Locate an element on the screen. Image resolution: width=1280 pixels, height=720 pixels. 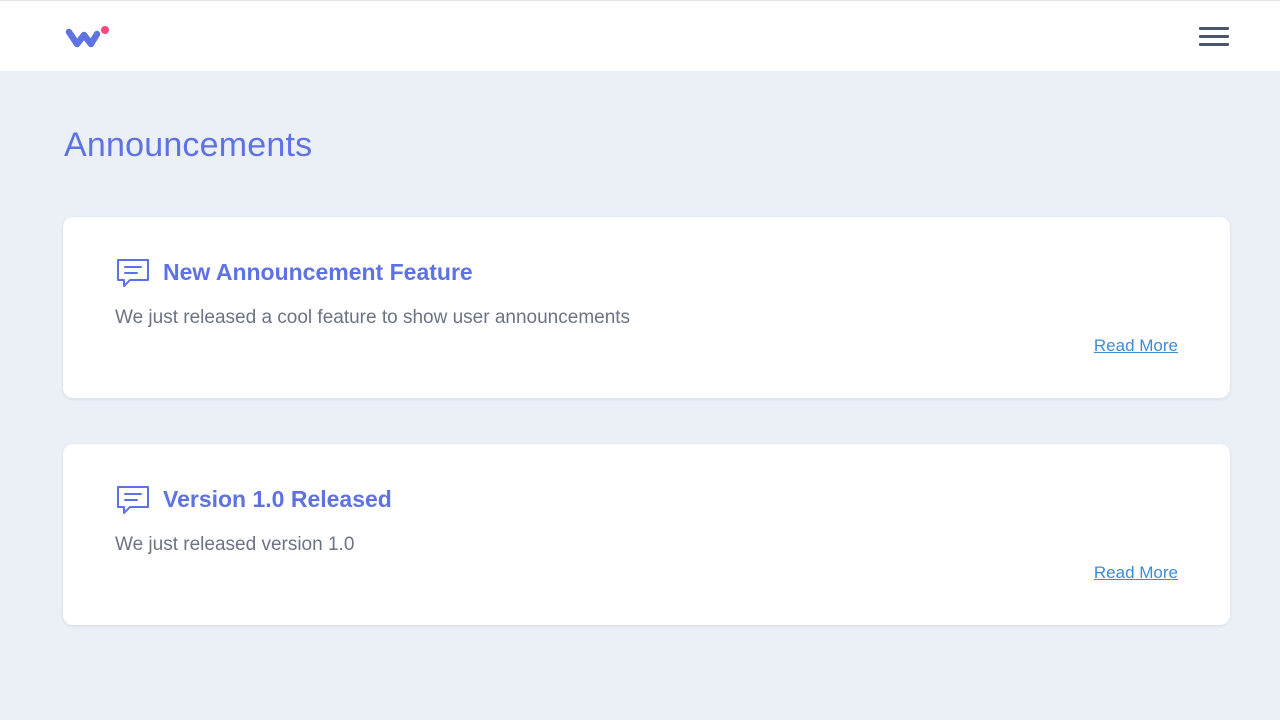
hamburger-menu-icon is located at coordinates (1214, 38).